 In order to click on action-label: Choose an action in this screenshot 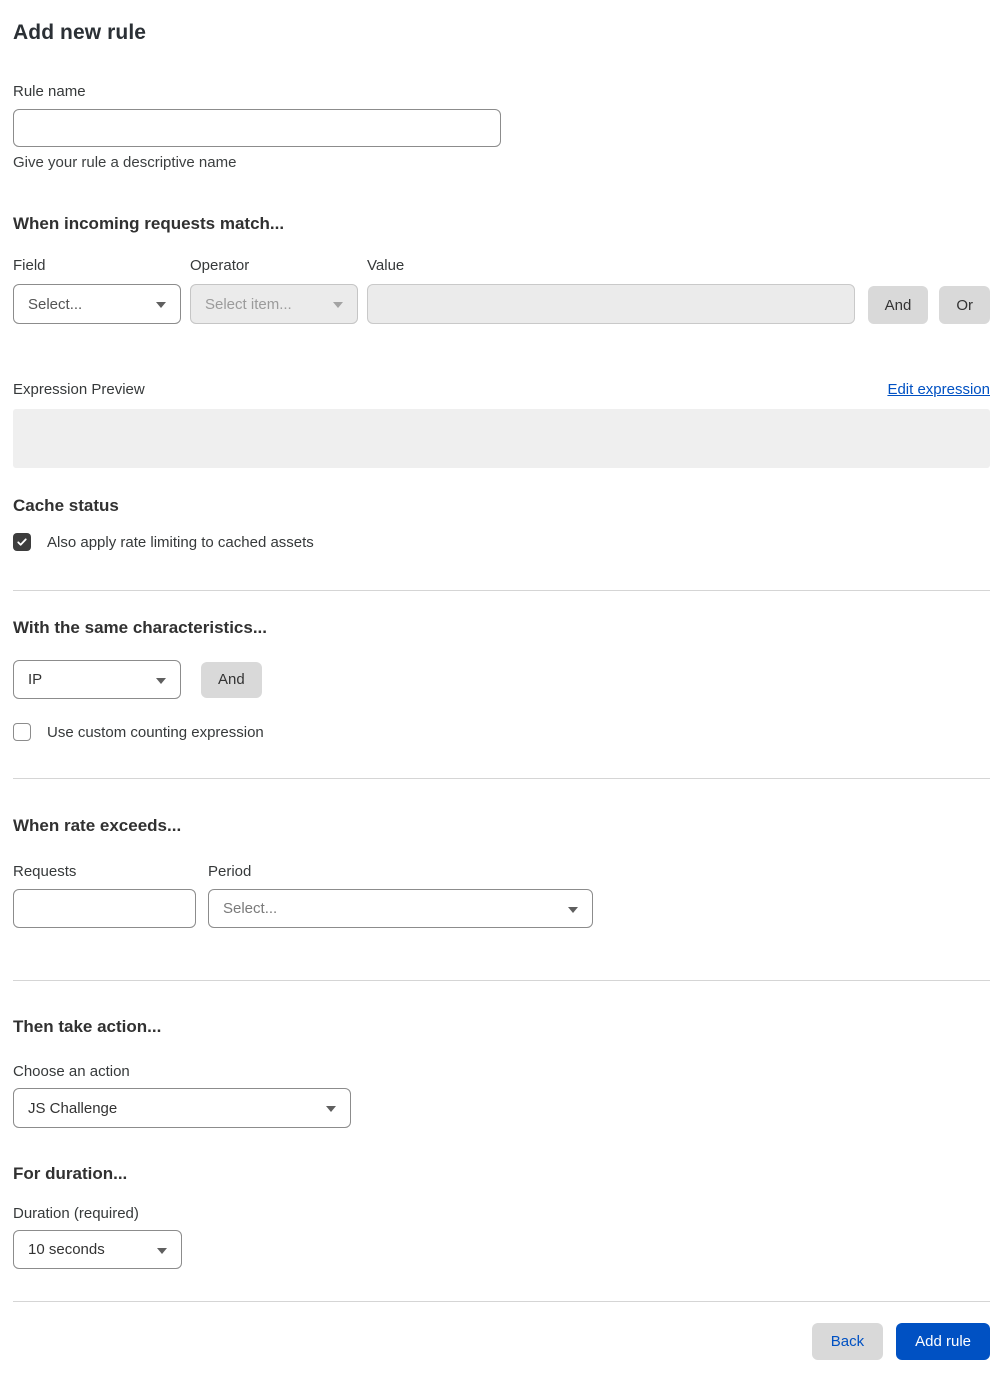, I will do `click(71, 1071)`.